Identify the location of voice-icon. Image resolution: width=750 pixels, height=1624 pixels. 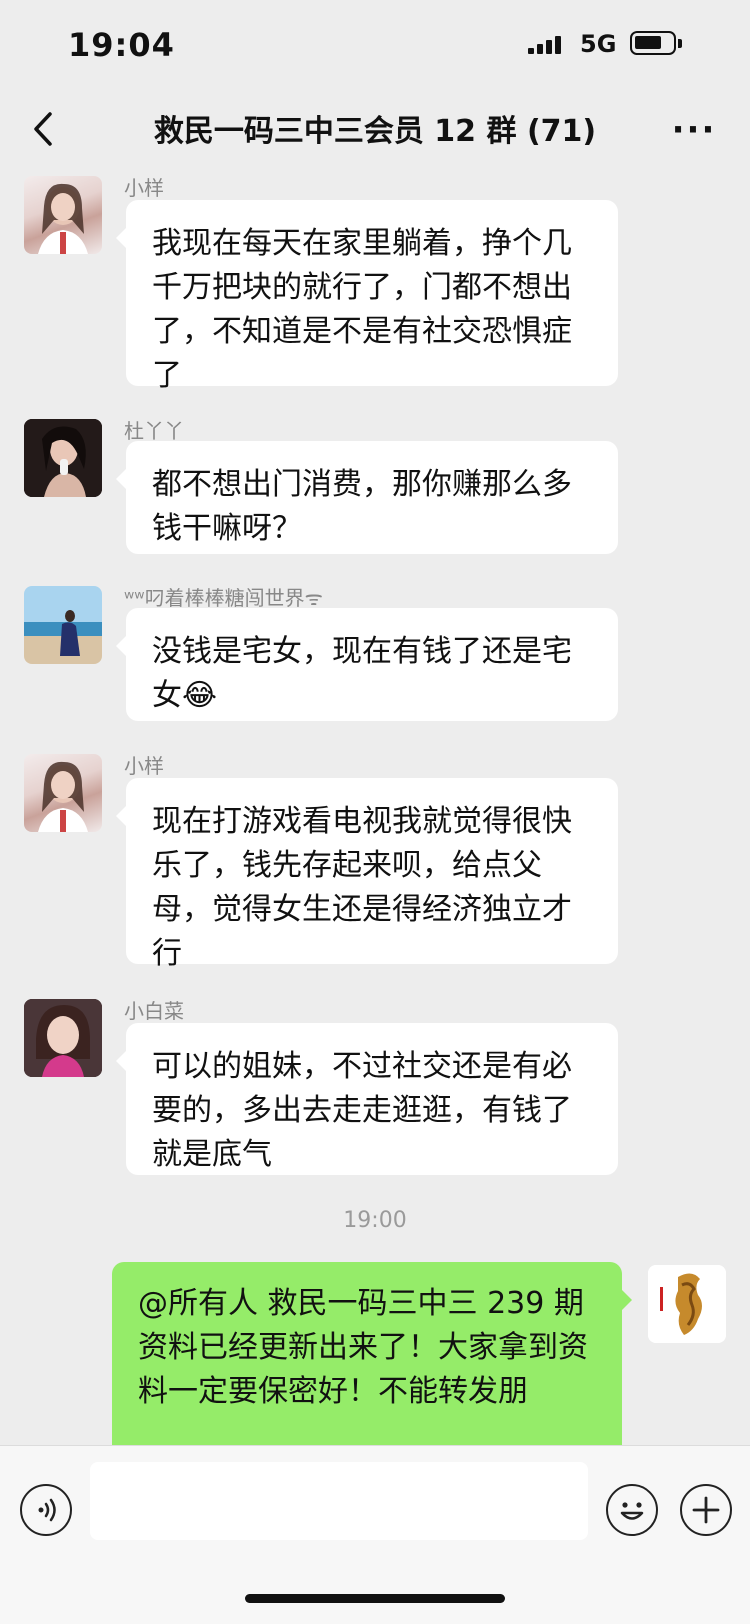
(47, 1510).